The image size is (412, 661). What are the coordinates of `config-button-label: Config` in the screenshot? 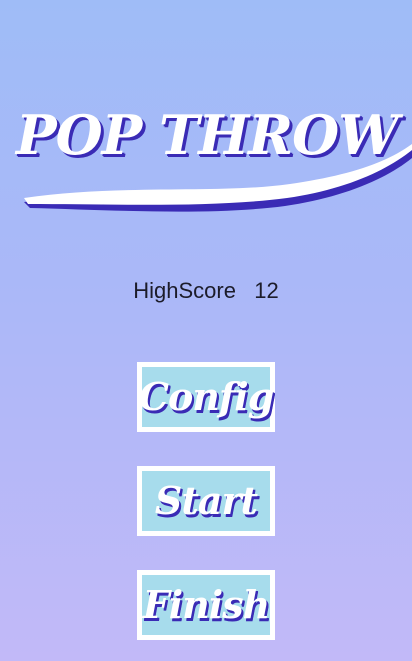 It's located at (206, 396).